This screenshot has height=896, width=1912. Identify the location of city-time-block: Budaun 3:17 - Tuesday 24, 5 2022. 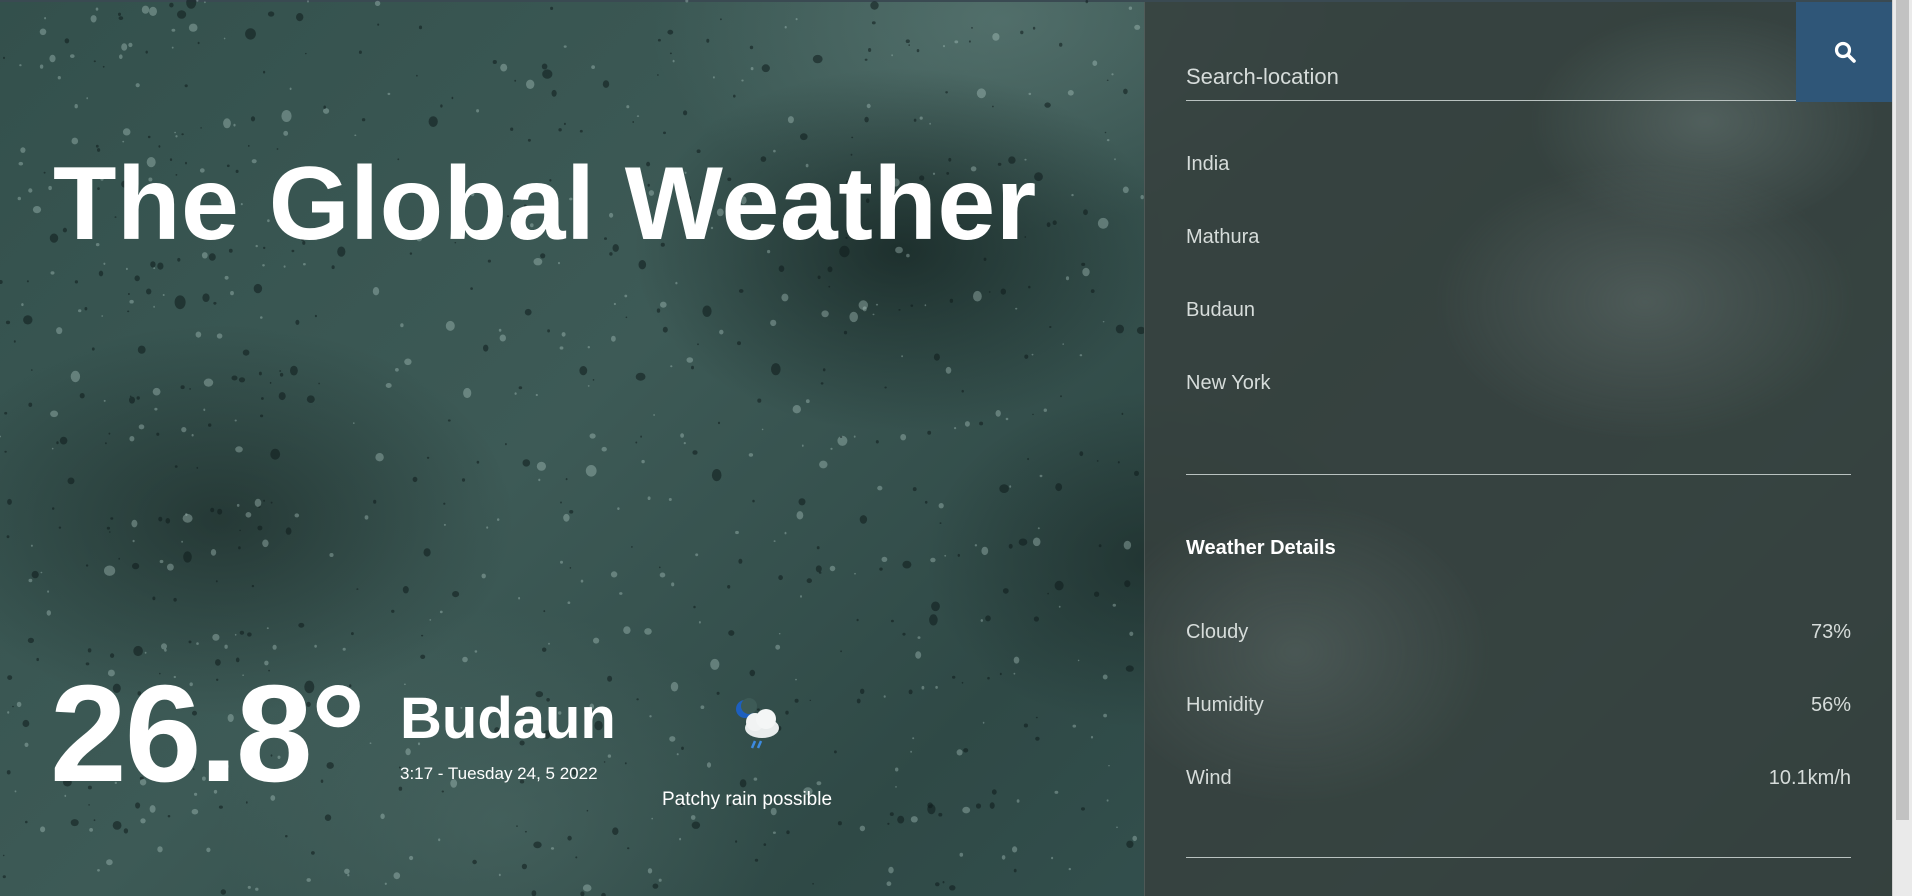
(508, 737).